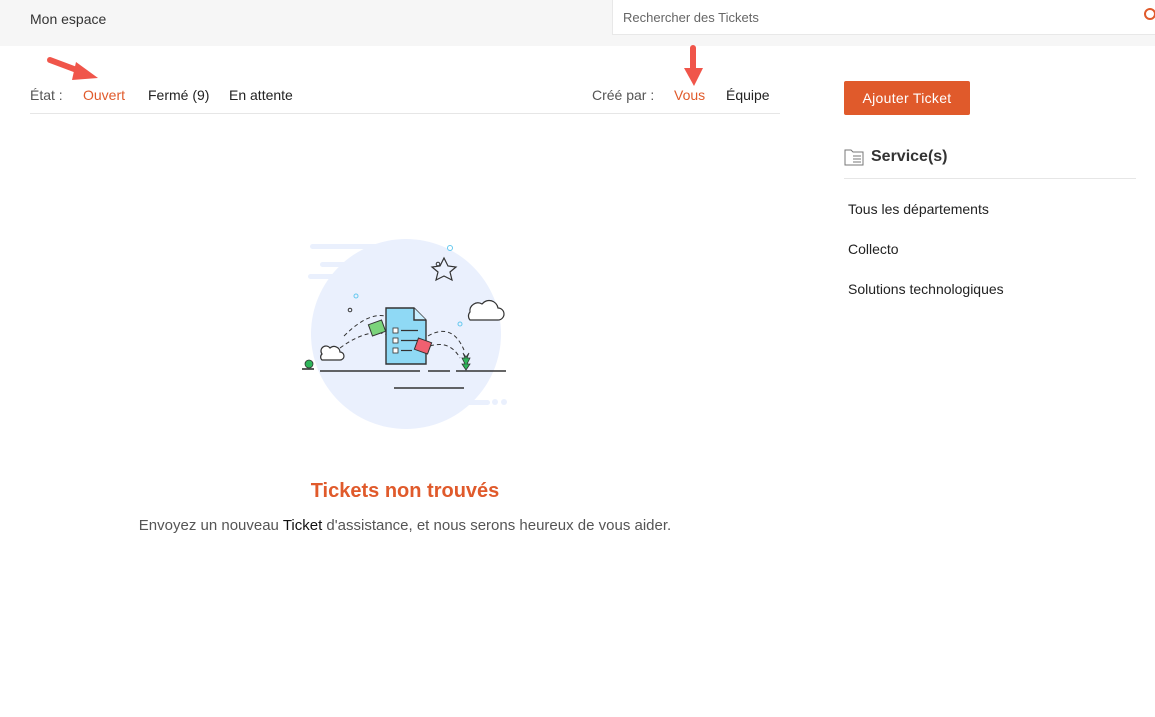 The image size is (1155, 717). Describe the element at coordinates (405, 491) in the screenshot. I see `empty-state-title: Tickets non trouvés` at that location.